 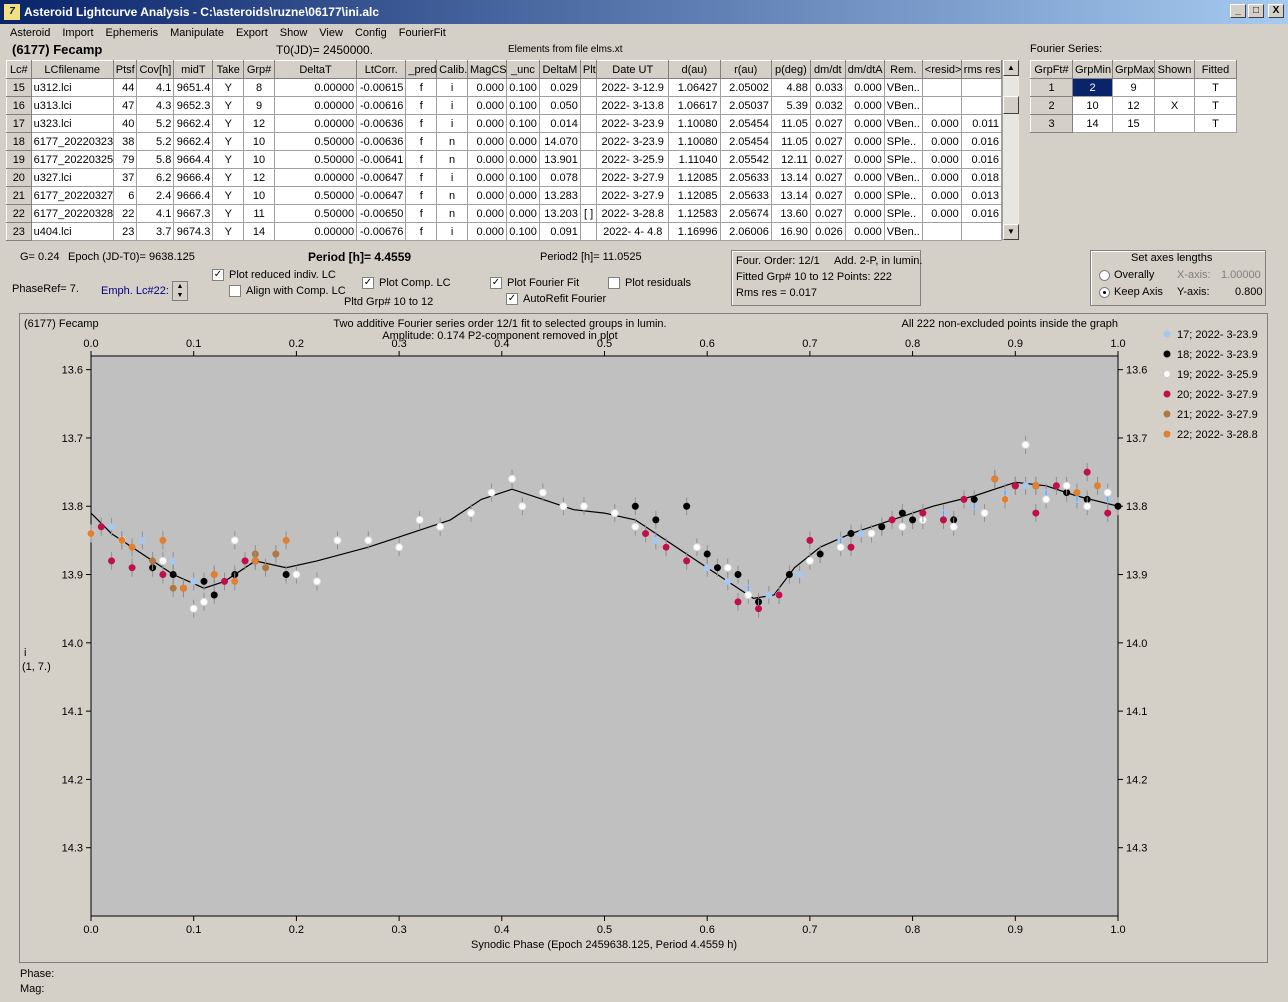 I want to click on table-cell: 2.05674, so click(x=745, y=213).